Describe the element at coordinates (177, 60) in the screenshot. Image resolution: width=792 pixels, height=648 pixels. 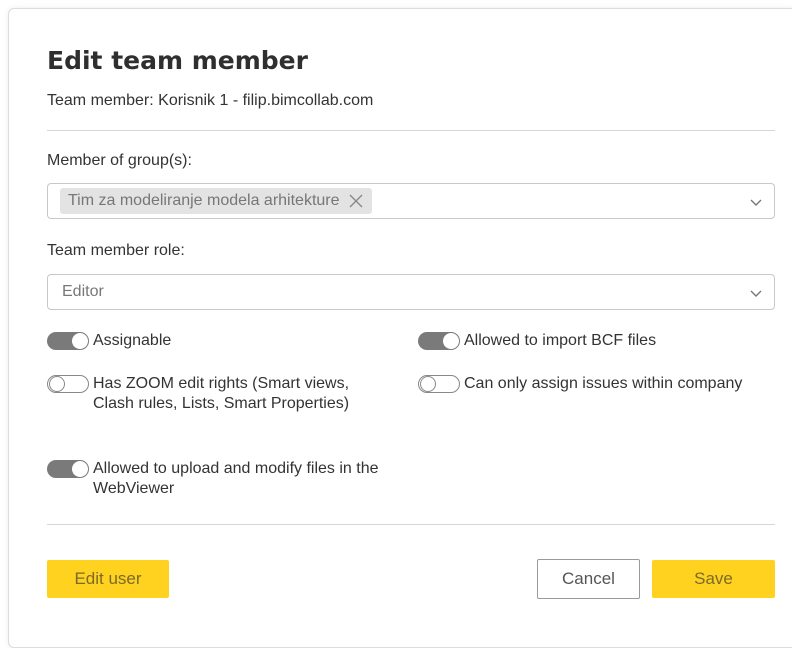
I see `dialog-title: Edit team member` at that location.